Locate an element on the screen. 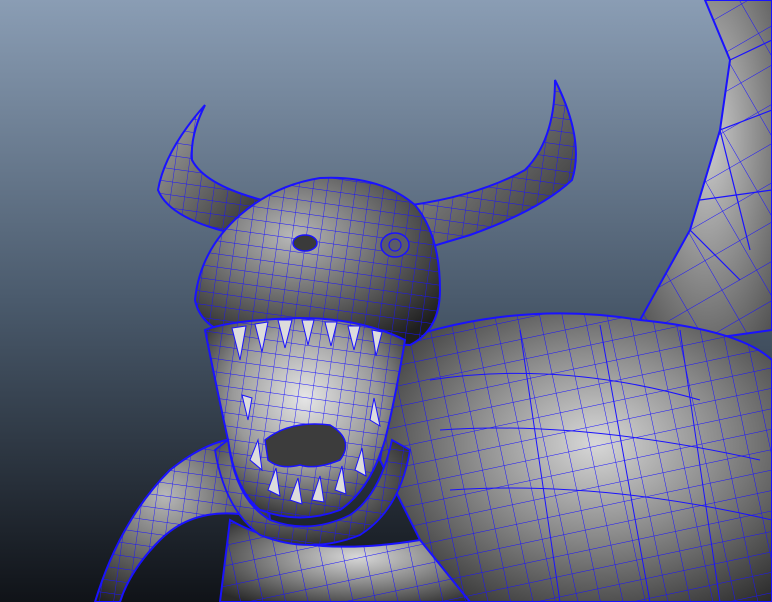 Image resolution: width=772 pixels, height=602 pixels. right-eye is located at coordinates (395, 245).